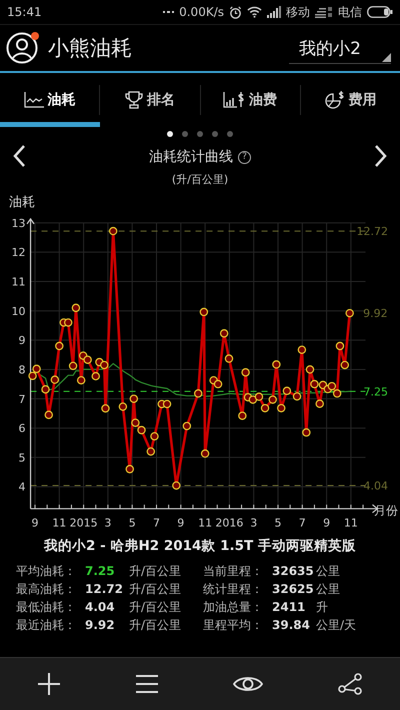 Image resolution: width=400 pixels, height=710 pixels. I want to click on y-tick-label: 12, so click(19, 253).